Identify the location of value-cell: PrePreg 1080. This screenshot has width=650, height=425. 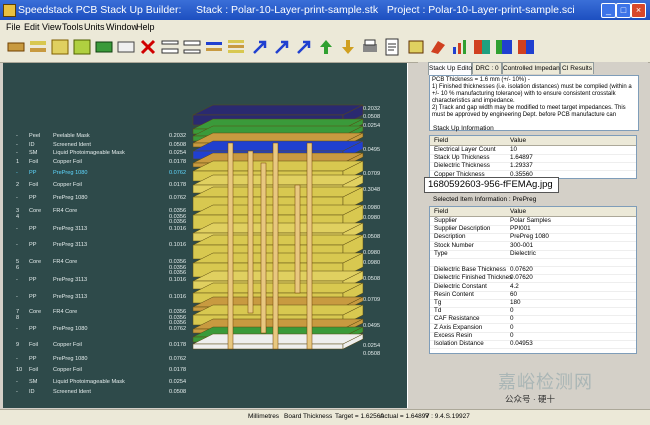
(529, 237).